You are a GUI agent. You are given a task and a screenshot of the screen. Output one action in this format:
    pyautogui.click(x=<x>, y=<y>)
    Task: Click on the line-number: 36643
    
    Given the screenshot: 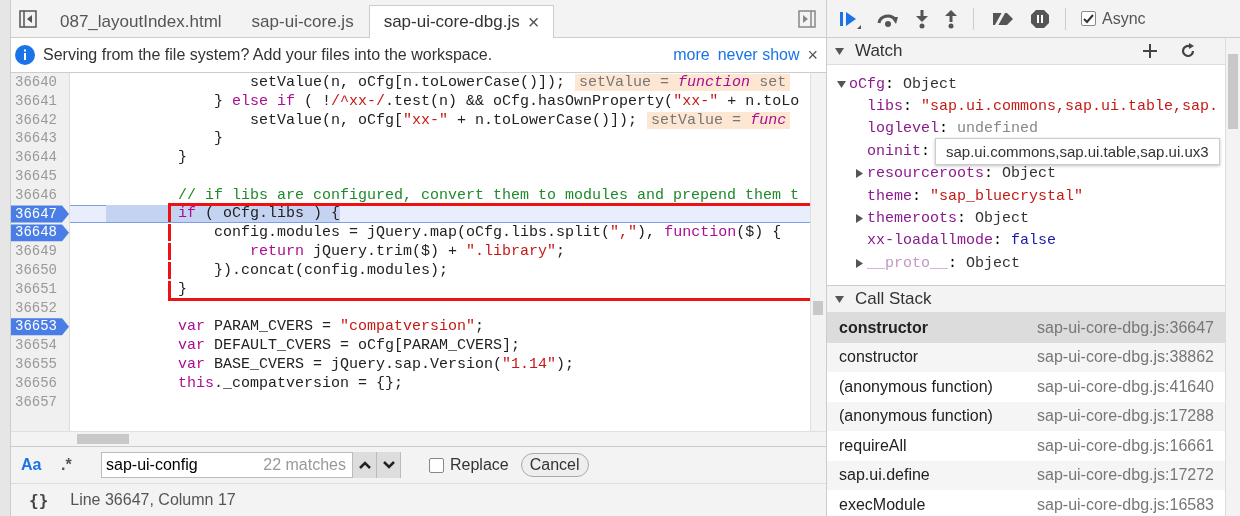 What is the action you would take?
    pyautogui.click(x=36, y=139)
    